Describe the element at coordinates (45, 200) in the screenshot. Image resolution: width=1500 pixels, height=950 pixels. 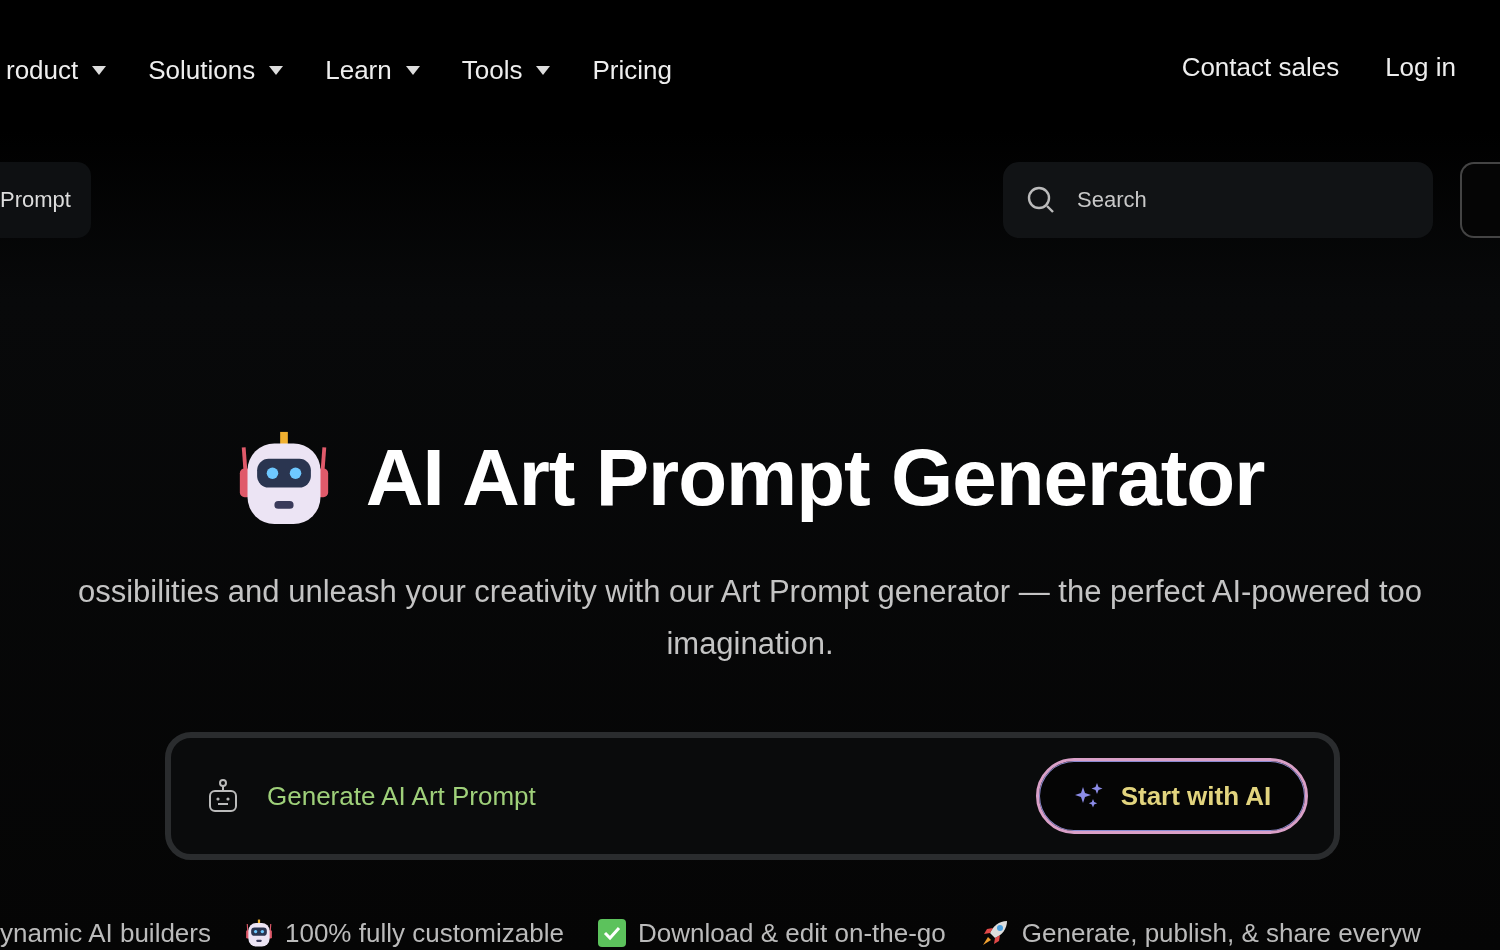
I see `prompt-chip: Prompt` at that location.